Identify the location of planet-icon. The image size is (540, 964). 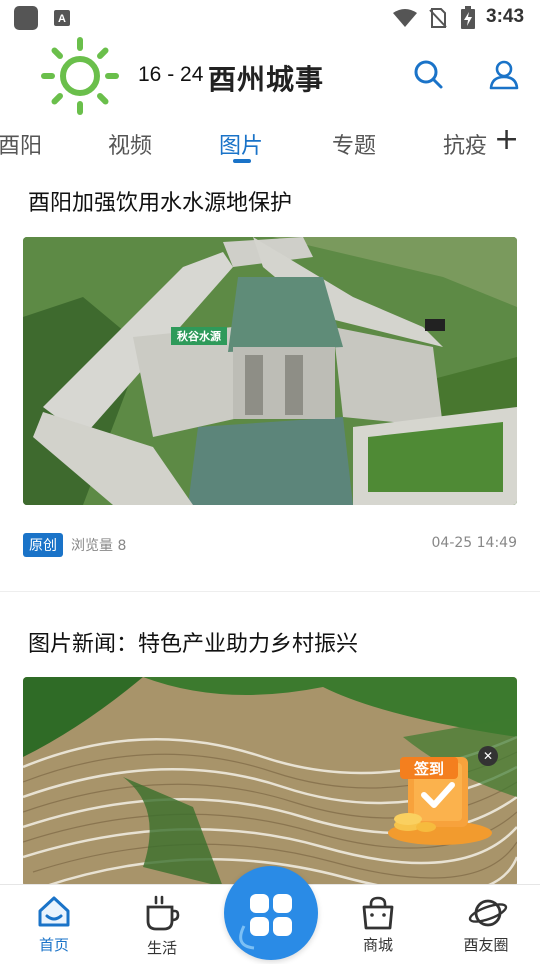
(488, 913).